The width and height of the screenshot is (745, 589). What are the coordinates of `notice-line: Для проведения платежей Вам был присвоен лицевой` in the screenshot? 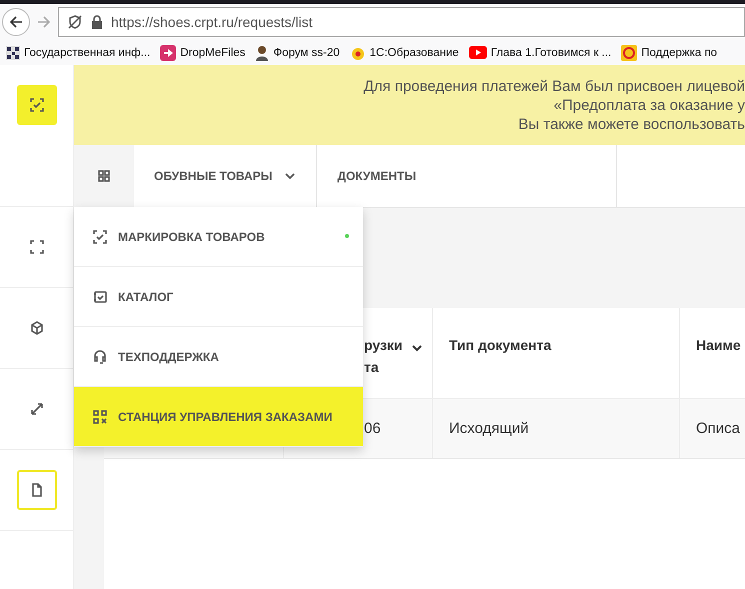 It's located at (554, 86).